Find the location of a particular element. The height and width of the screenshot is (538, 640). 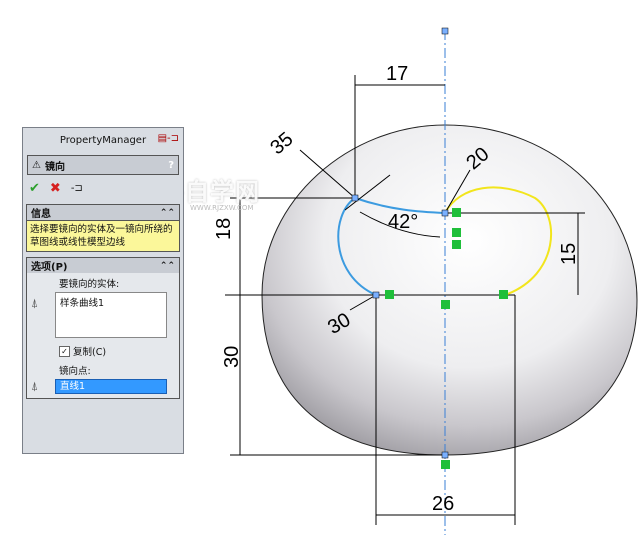

dim-17: 17 is located at coordinates (397, 74).